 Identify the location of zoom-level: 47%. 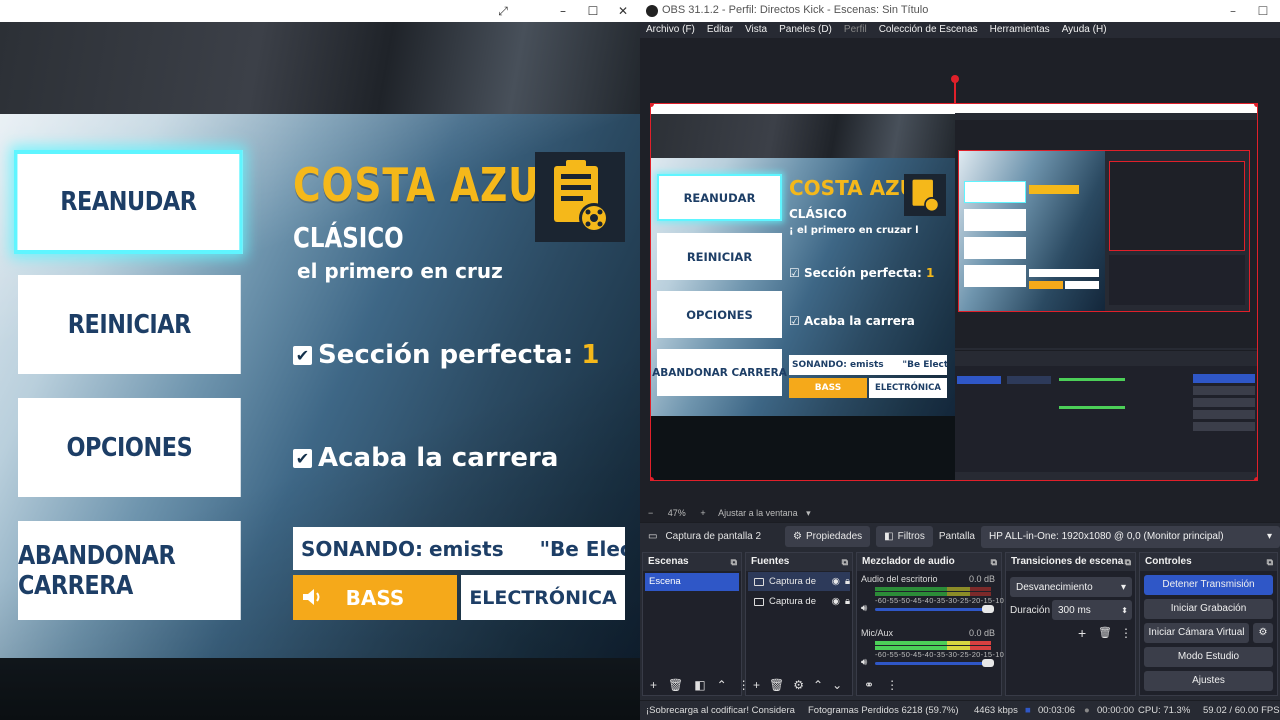
(676, 513).